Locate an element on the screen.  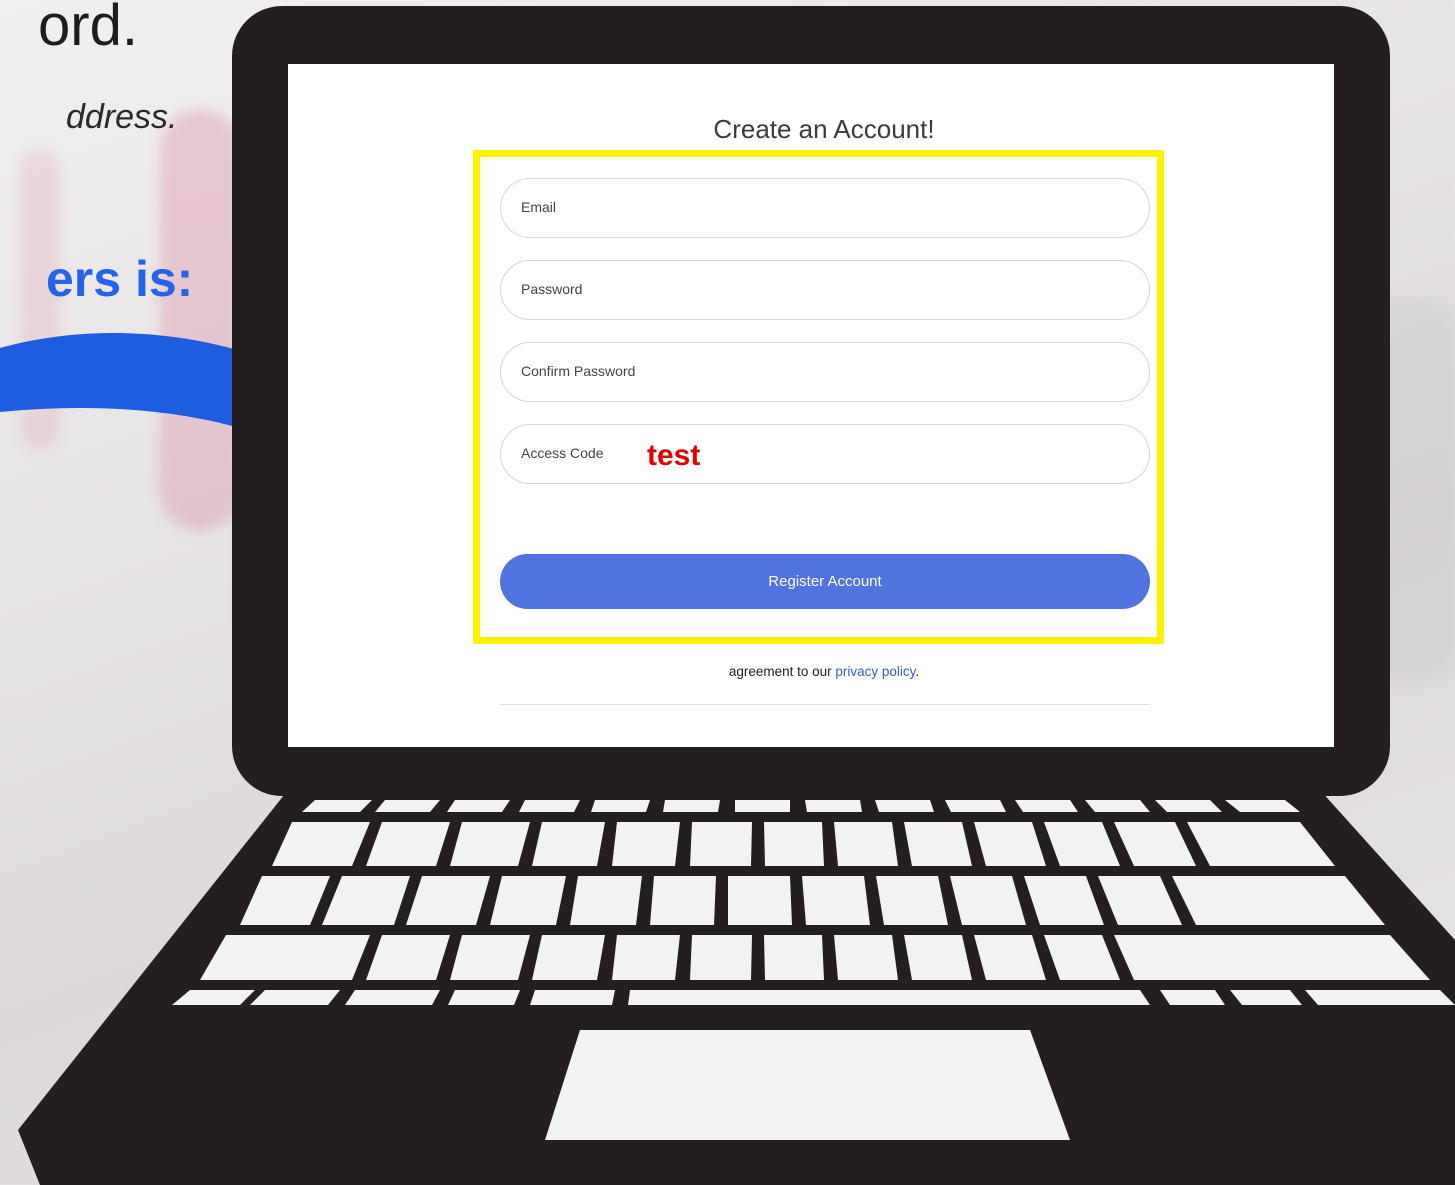
divider is located at coordinates (825, 704).